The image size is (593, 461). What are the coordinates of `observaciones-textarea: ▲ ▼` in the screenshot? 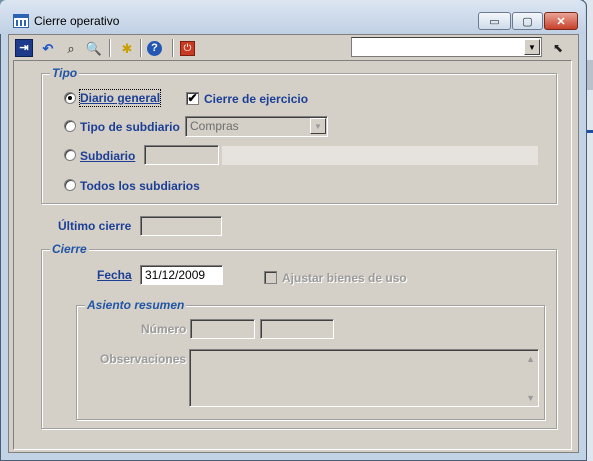 It's located at (364, 378).